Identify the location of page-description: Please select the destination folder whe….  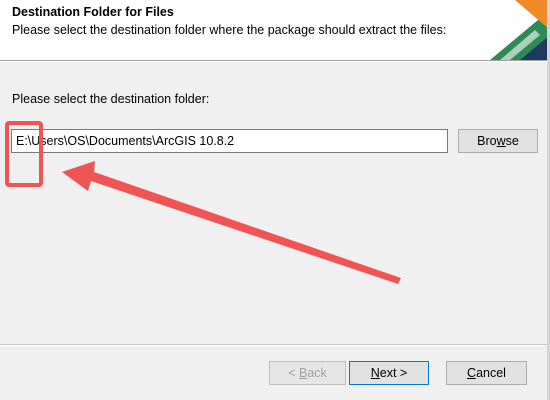
(229, 30).